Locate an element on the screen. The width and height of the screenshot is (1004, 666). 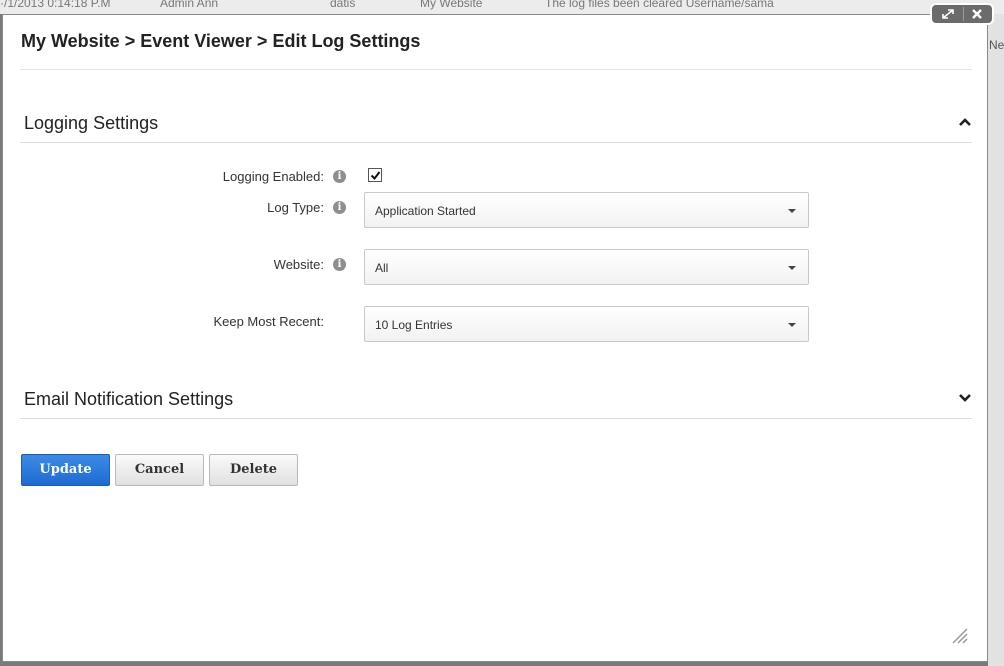
log-type-select: Application Started is located at coordinates (586, 210).